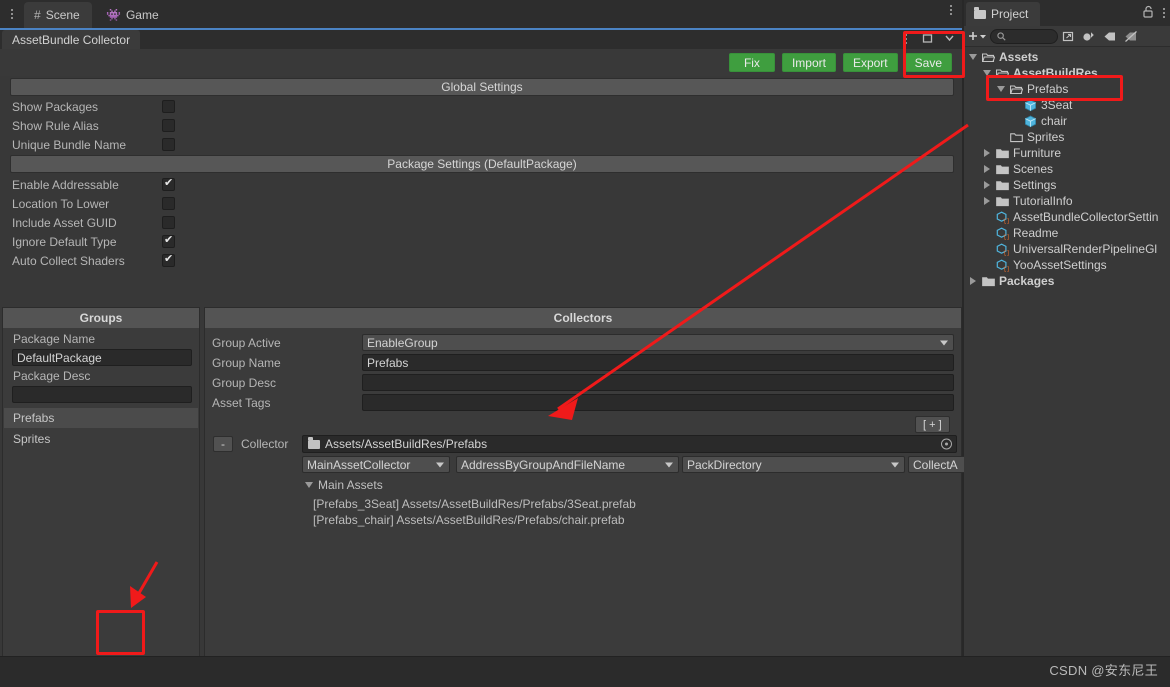 The image size is (1170, 687). What do you see at coordinates (102, 394) in the screenshot?
I see `package-desc-input` at bounding box center [102, 394].